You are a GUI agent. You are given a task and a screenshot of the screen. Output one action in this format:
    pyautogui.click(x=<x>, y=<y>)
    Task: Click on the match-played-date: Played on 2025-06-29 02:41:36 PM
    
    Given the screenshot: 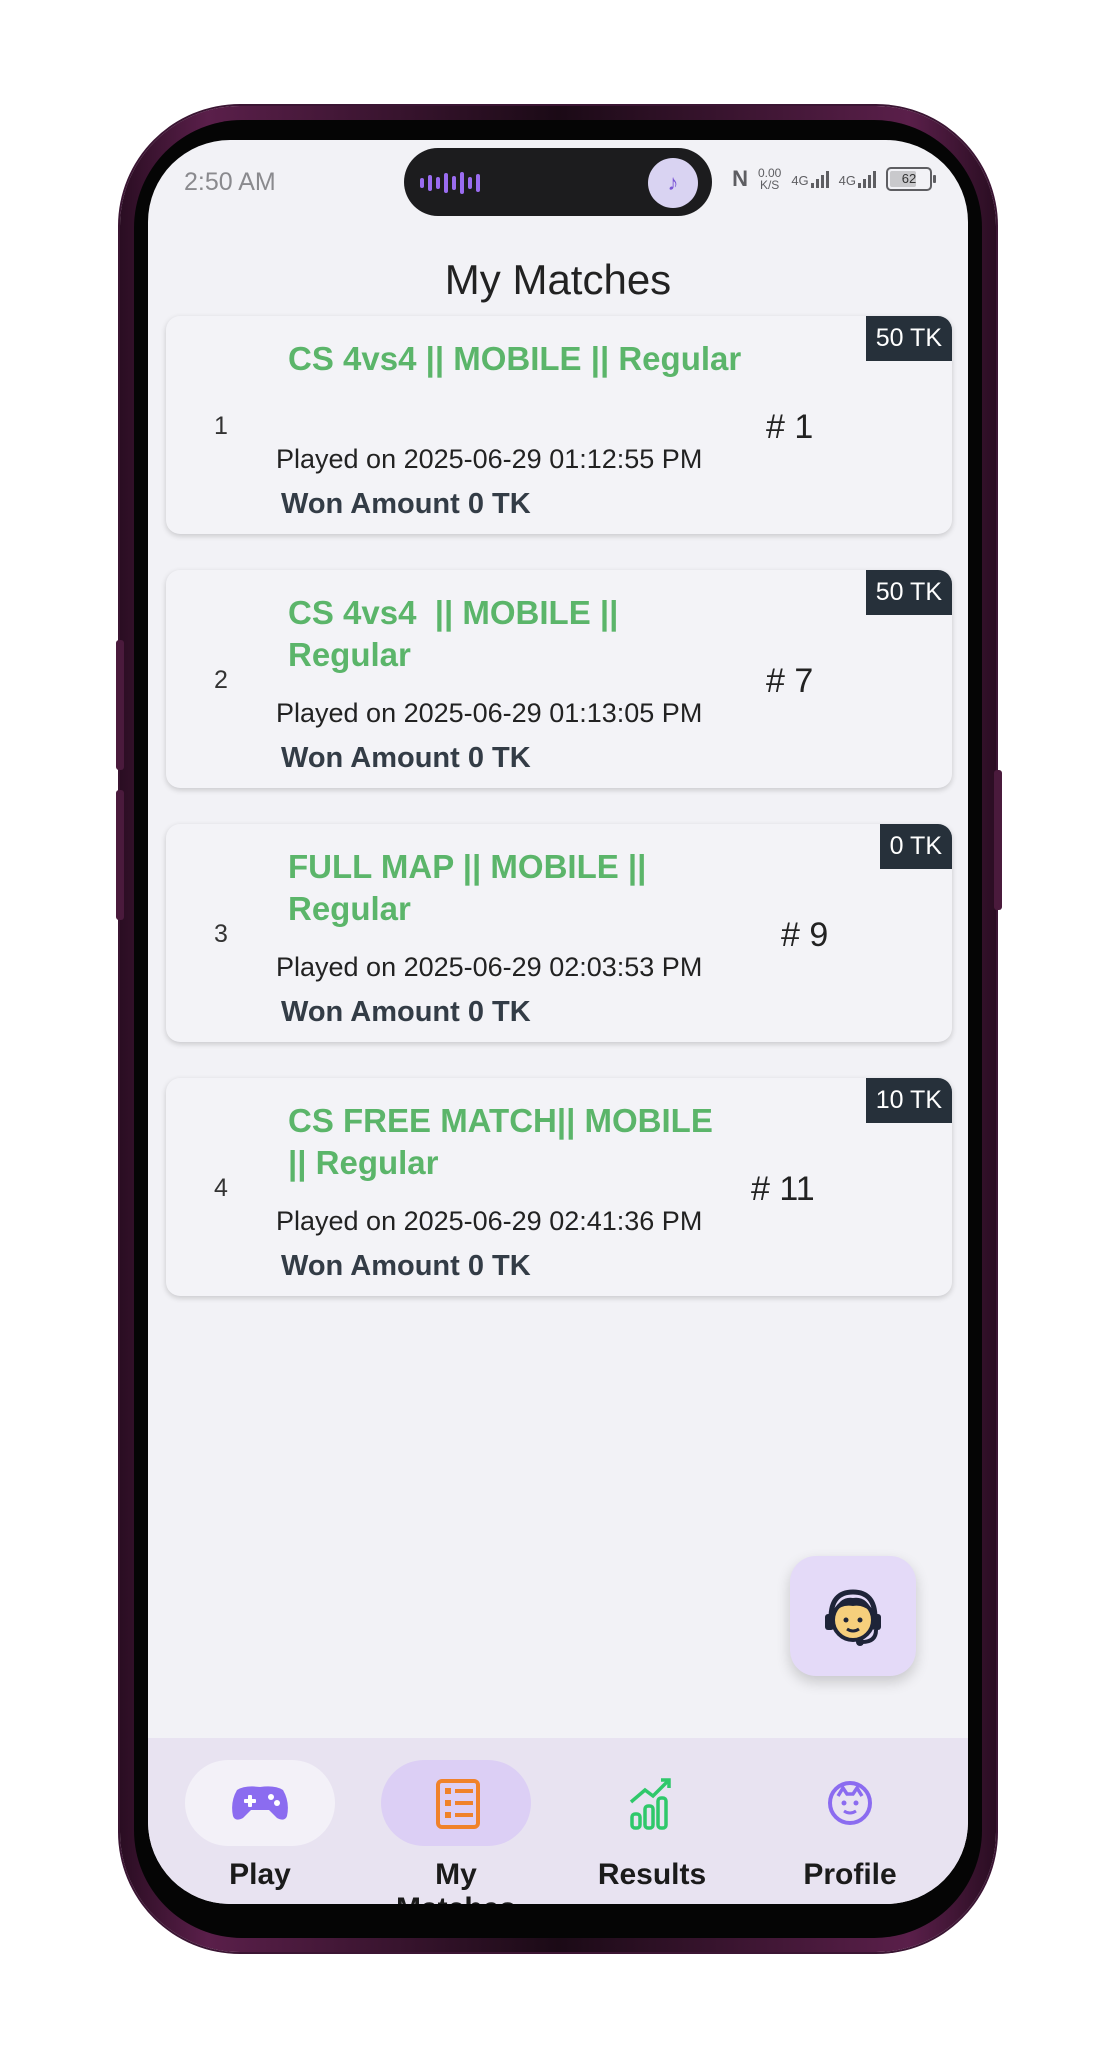 What is the action you would take?
    pyautogui.click(x=489, y=1221)
    